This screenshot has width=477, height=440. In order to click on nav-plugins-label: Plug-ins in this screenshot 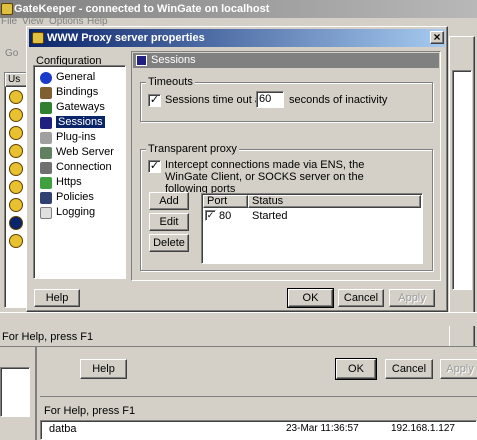, I will do `click(76, 137)`.